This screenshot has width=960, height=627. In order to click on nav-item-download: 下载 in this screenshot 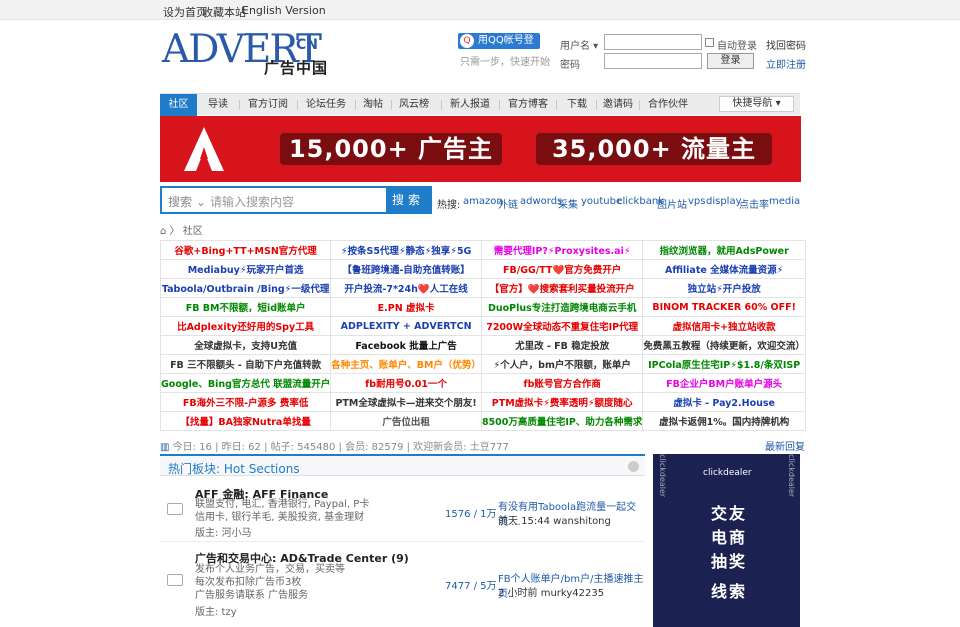, I will do `click(577, 105)`.